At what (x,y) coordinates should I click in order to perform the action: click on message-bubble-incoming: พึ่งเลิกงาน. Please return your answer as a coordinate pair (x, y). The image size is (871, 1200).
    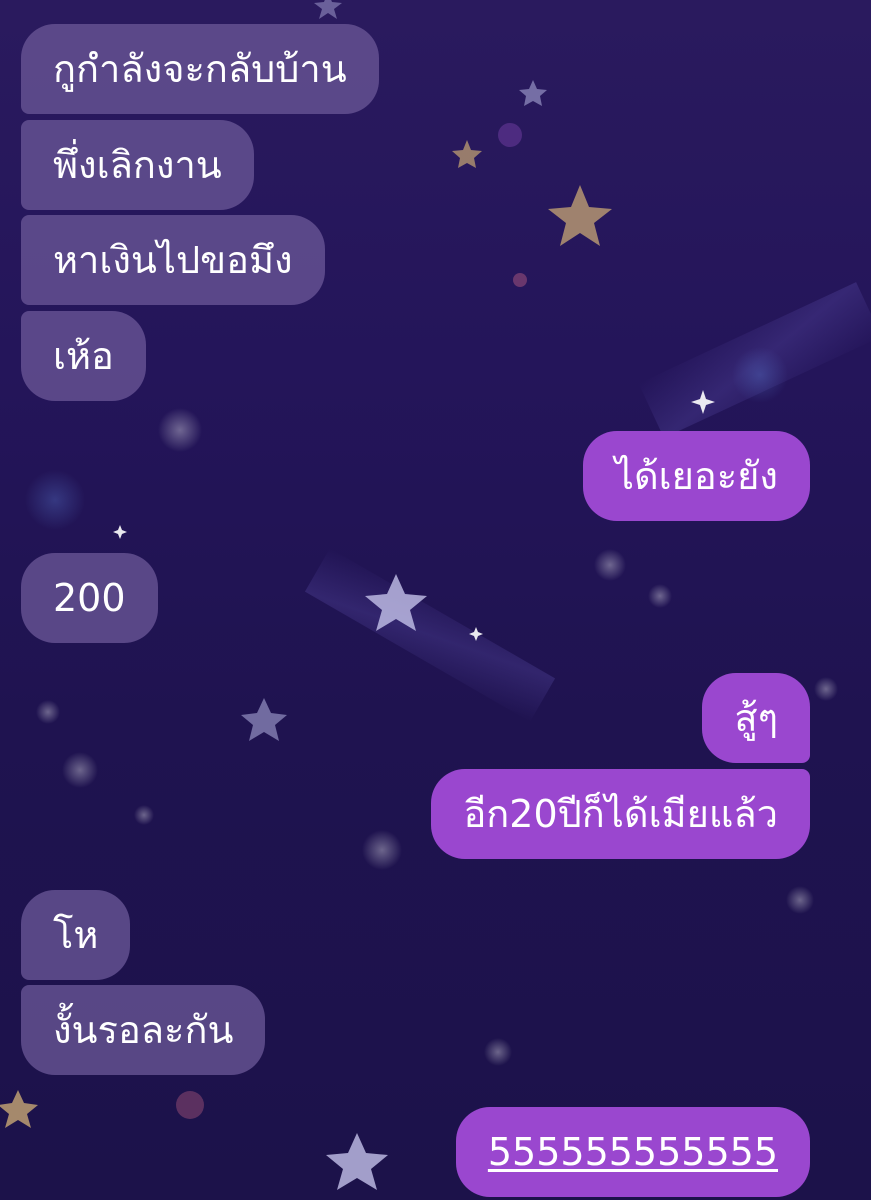
    Looking at the image, I should click on (137, 165).